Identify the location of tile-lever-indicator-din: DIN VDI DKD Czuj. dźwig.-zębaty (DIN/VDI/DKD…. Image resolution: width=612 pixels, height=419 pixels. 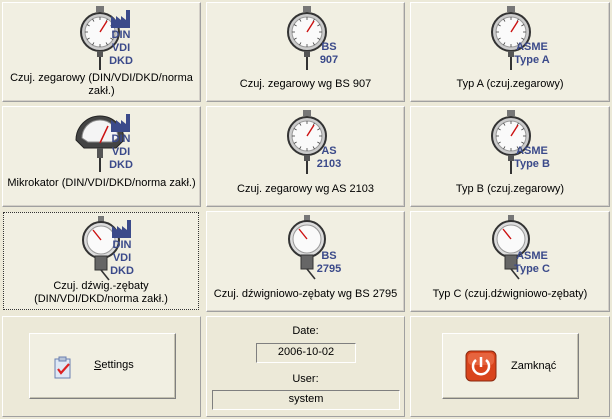
(101, 261).